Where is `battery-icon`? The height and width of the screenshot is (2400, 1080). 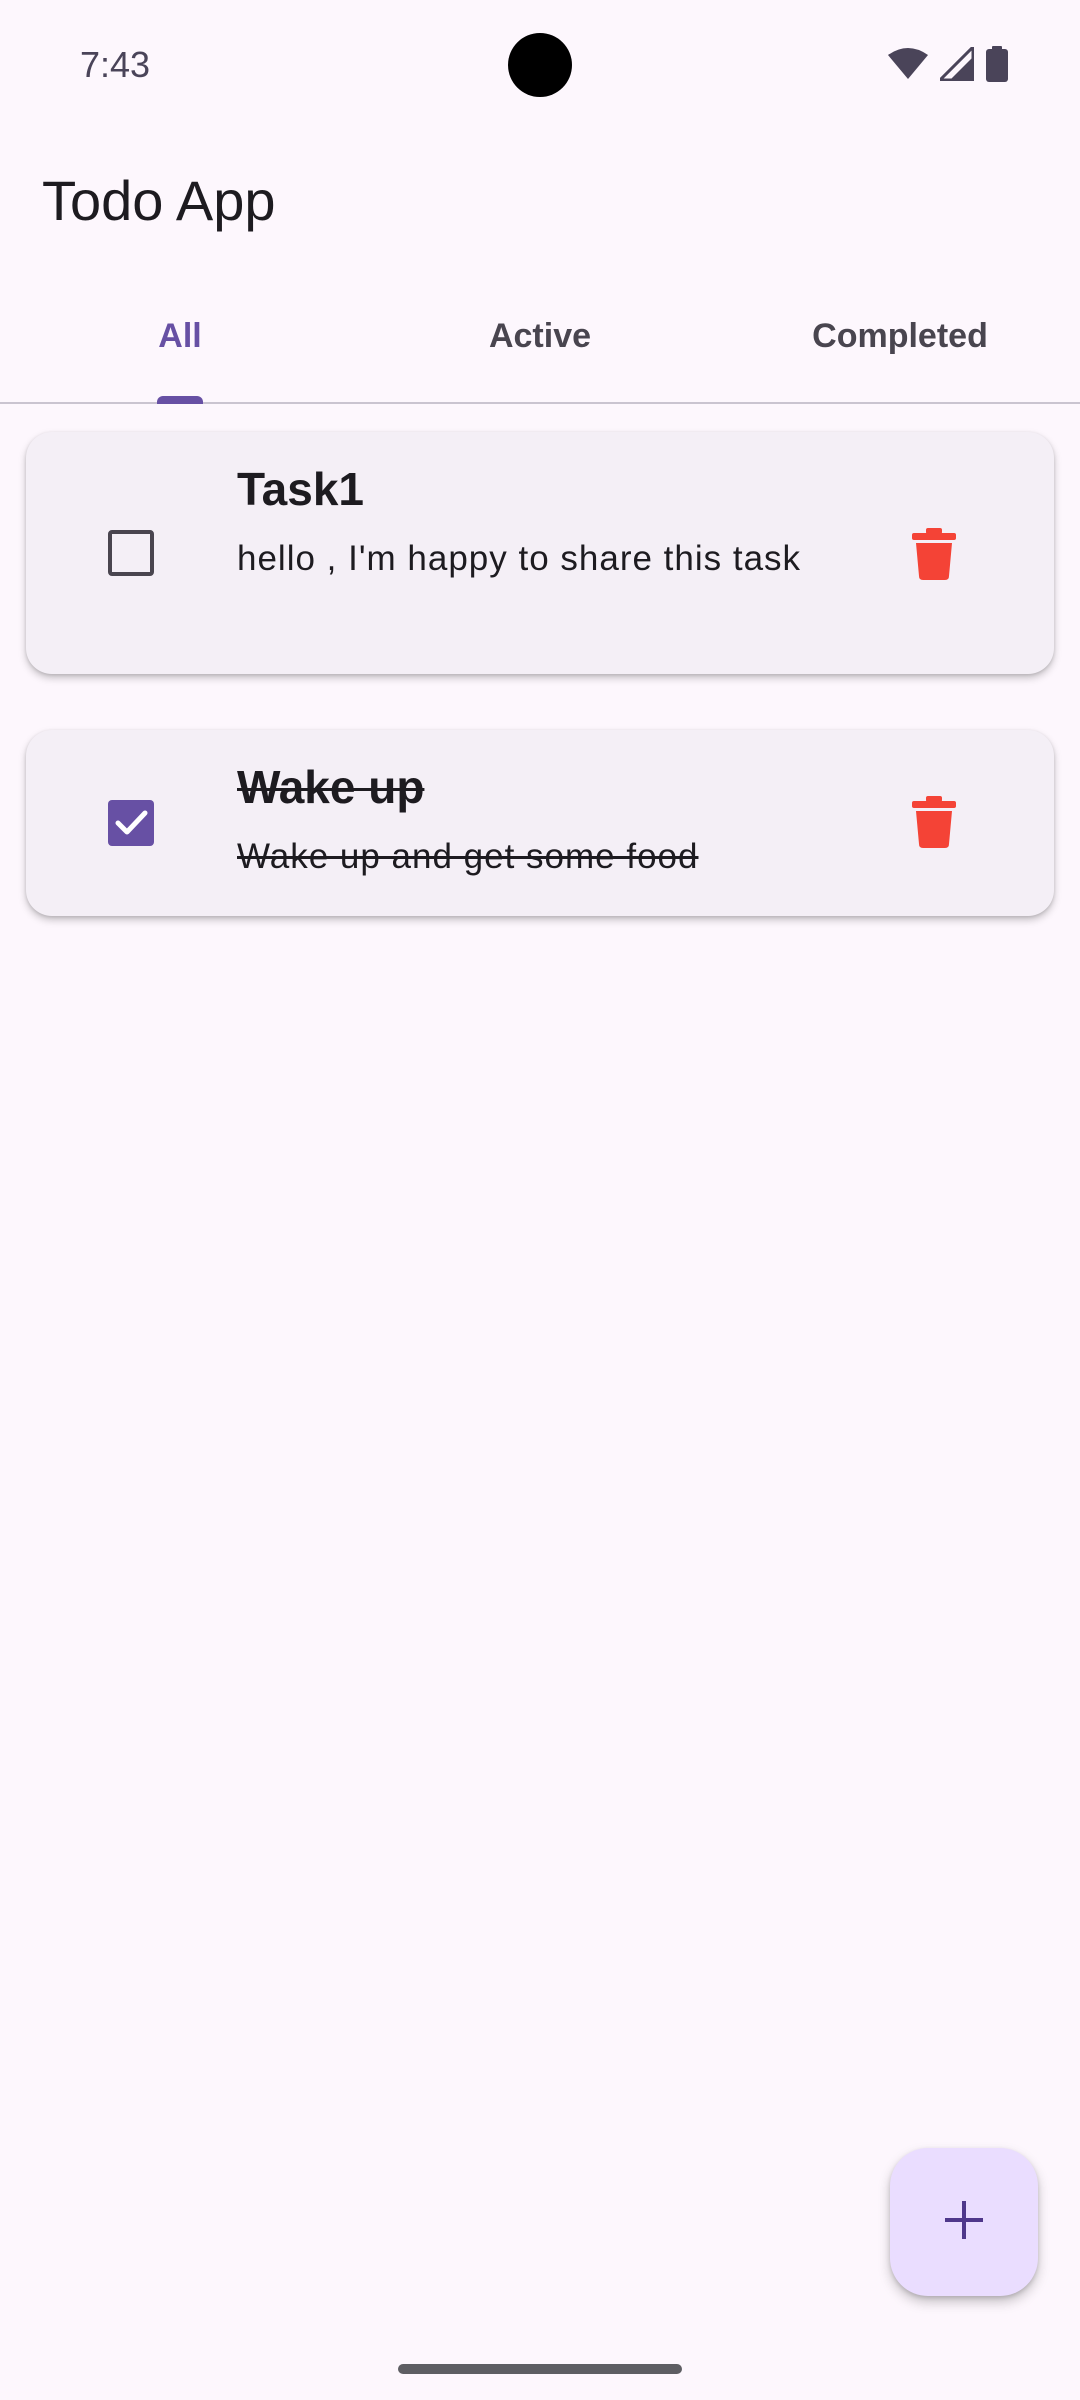 battery-icon is located at coordinates (997, 64).